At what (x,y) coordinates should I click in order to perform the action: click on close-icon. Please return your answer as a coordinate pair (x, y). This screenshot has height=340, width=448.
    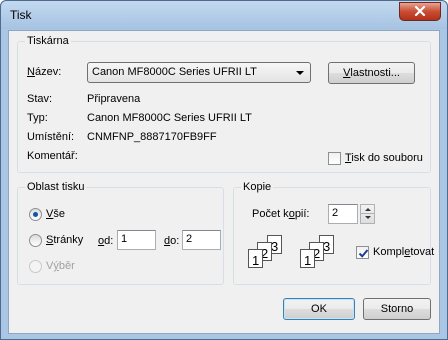
    Looking at the image, I should click on (420, 11).